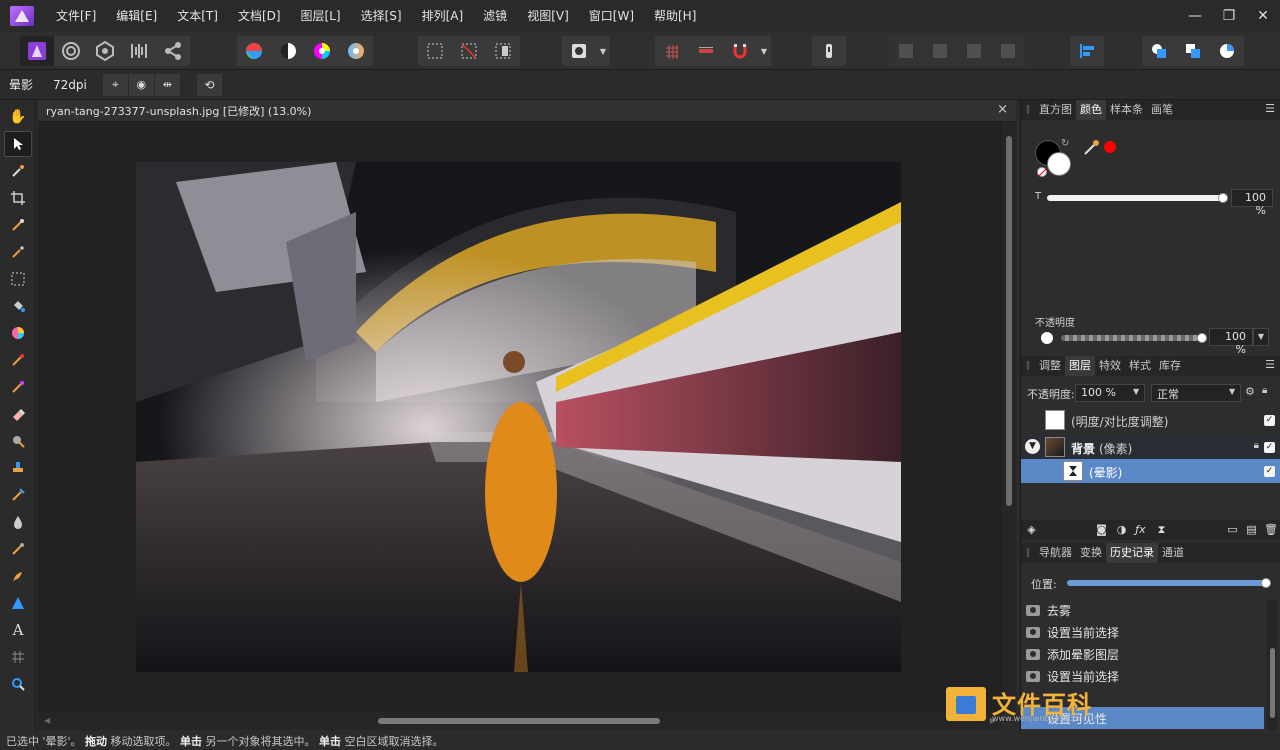 Image resolution: width=1280 pixels, height=750 pixels. What do you see at coordinates (210, 84) in the screenshot?
I see `reset-button: ⟲` at bounding box center [210, 84].